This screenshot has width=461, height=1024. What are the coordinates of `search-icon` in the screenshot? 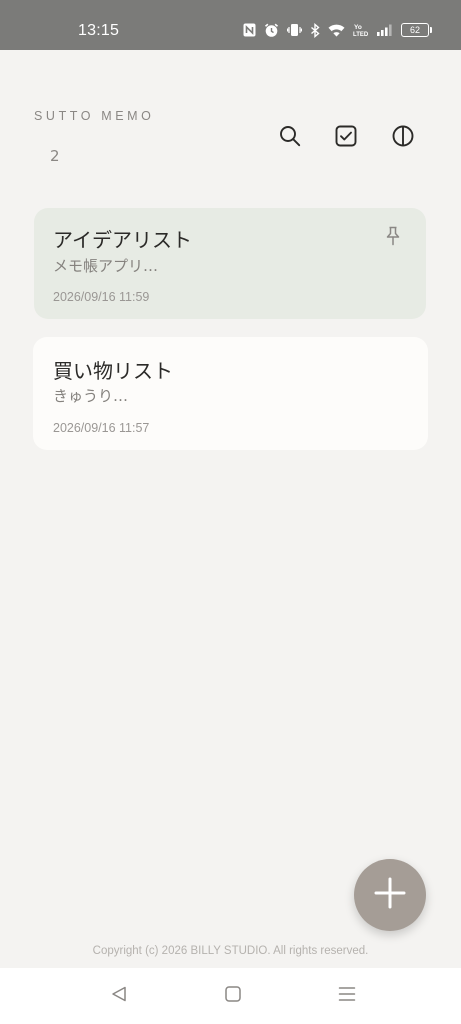 It's located at (290, 138).